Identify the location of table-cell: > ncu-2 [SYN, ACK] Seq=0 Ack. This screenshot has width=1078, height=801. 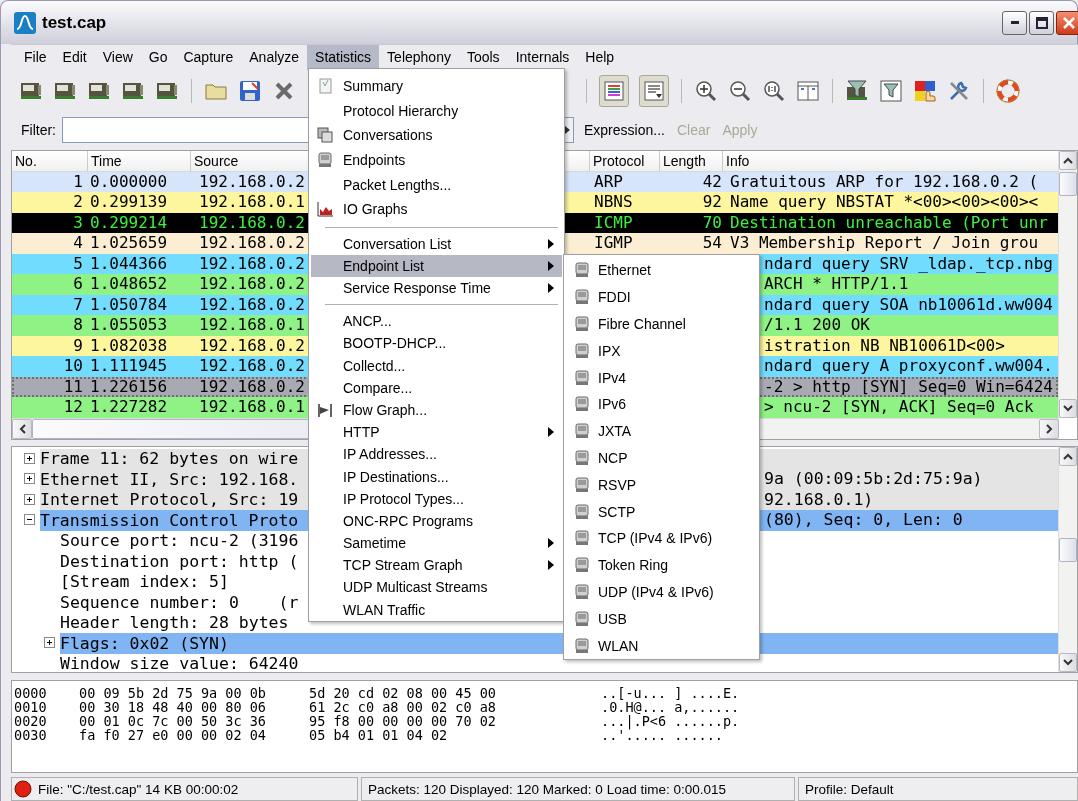
(899, 407).